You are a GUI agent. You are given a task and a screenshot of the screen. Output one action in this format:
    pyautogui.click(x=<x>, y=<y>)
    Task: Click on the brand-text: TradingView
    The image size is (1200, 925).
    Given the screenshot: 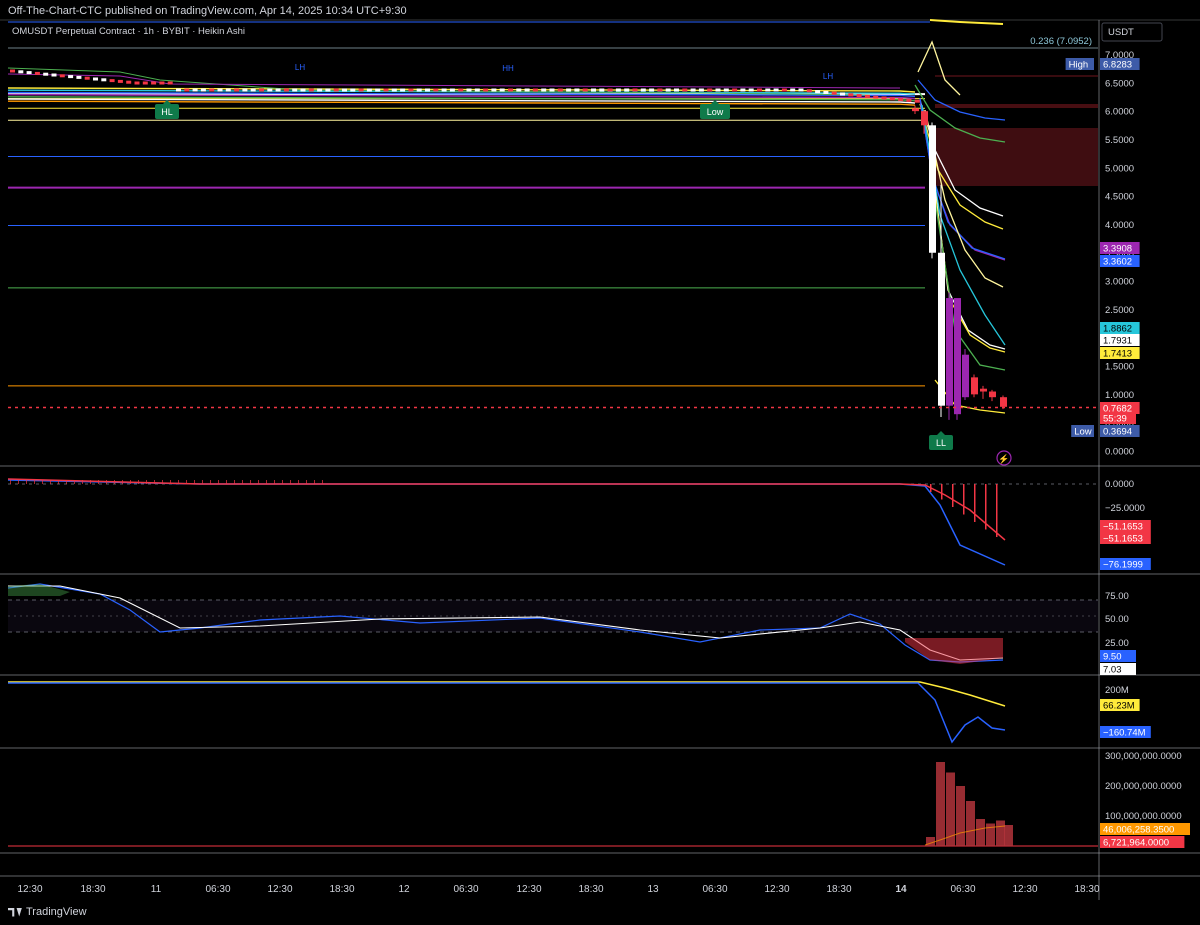 What is the action you would take?
    pyautogui.click(x=56, y=912)
    